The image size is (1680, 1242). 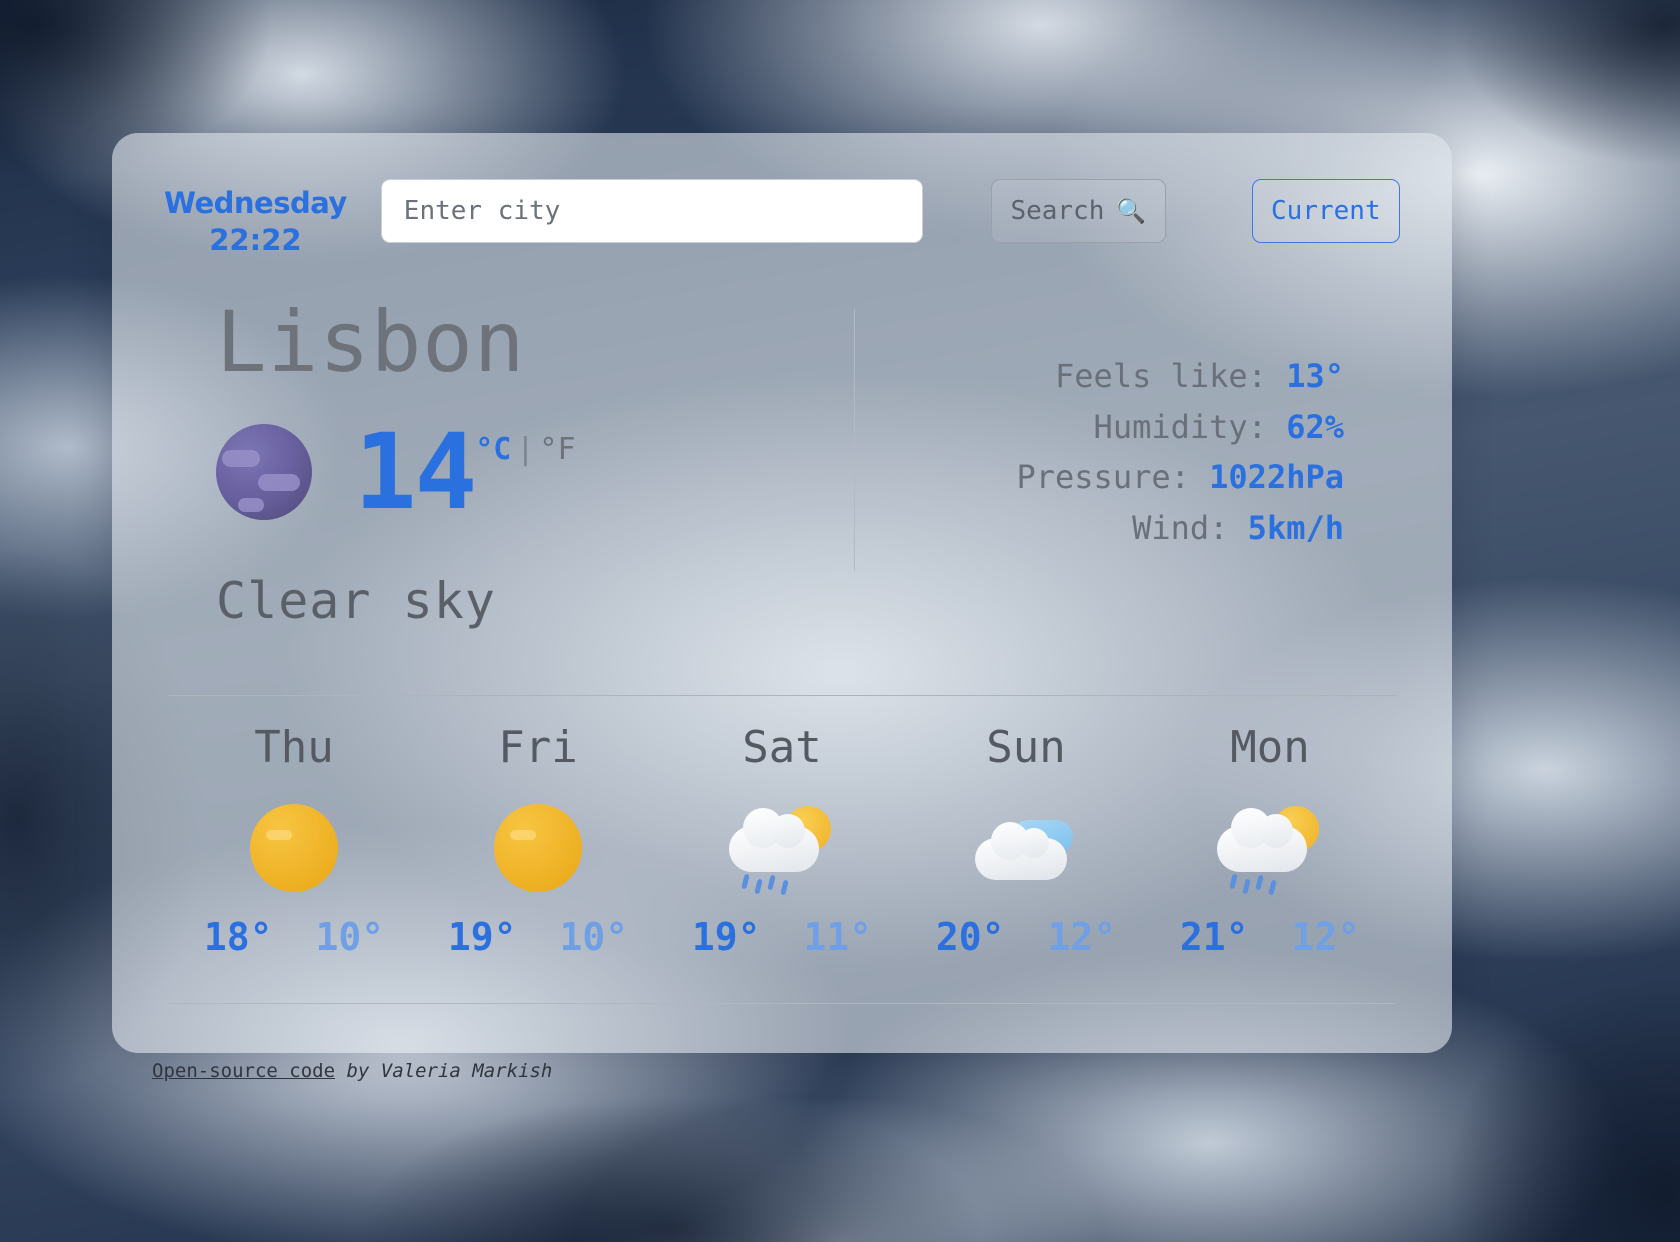 What do you see at coordinates (1276, 477) in the screenshot?
I see `detail-value: 1022hPa` at bounding box center [1276, 477].